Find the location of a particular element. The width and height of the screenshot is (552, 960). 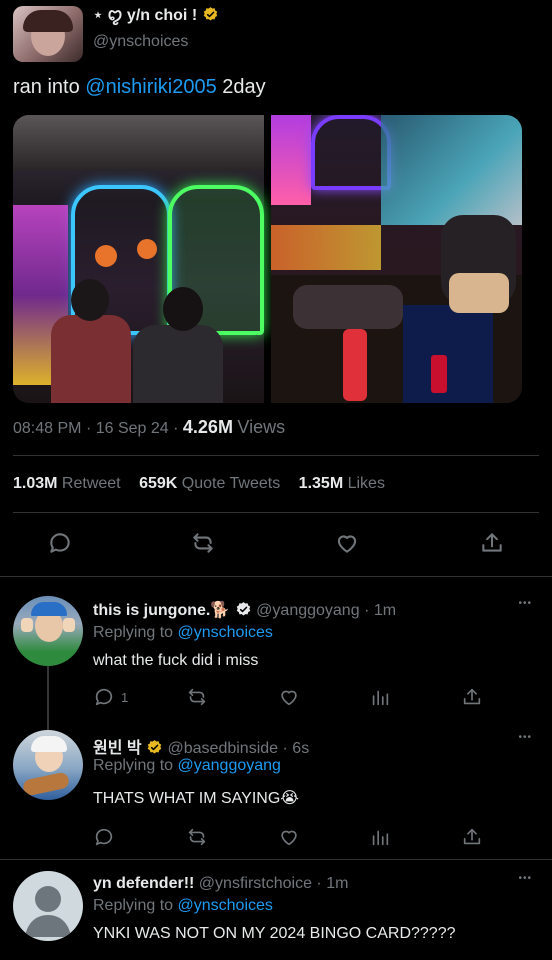

reply-author-name: yn defender!! is located at coordinates (143, 883).